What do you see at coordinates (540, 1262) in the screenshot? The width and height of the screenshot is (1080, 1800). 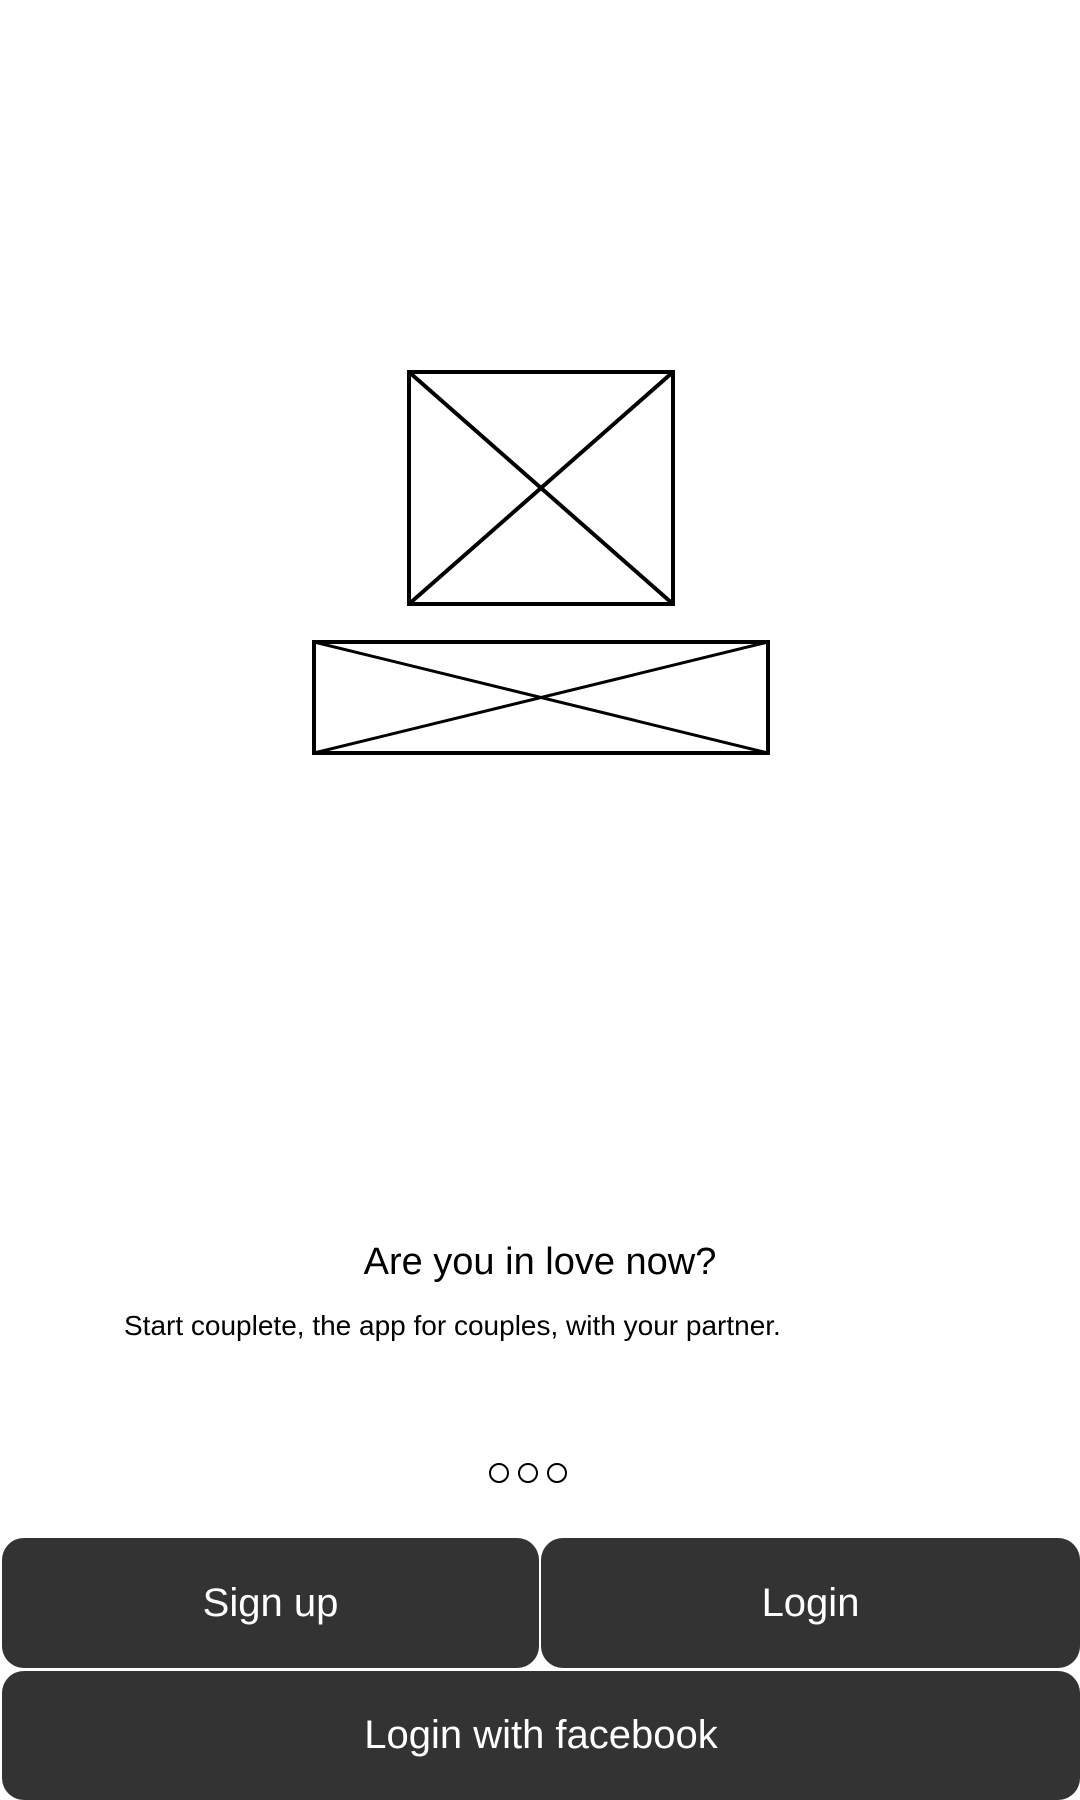 I see `intro-headline: Are you in love now?` at bounding box center [540, 1262].